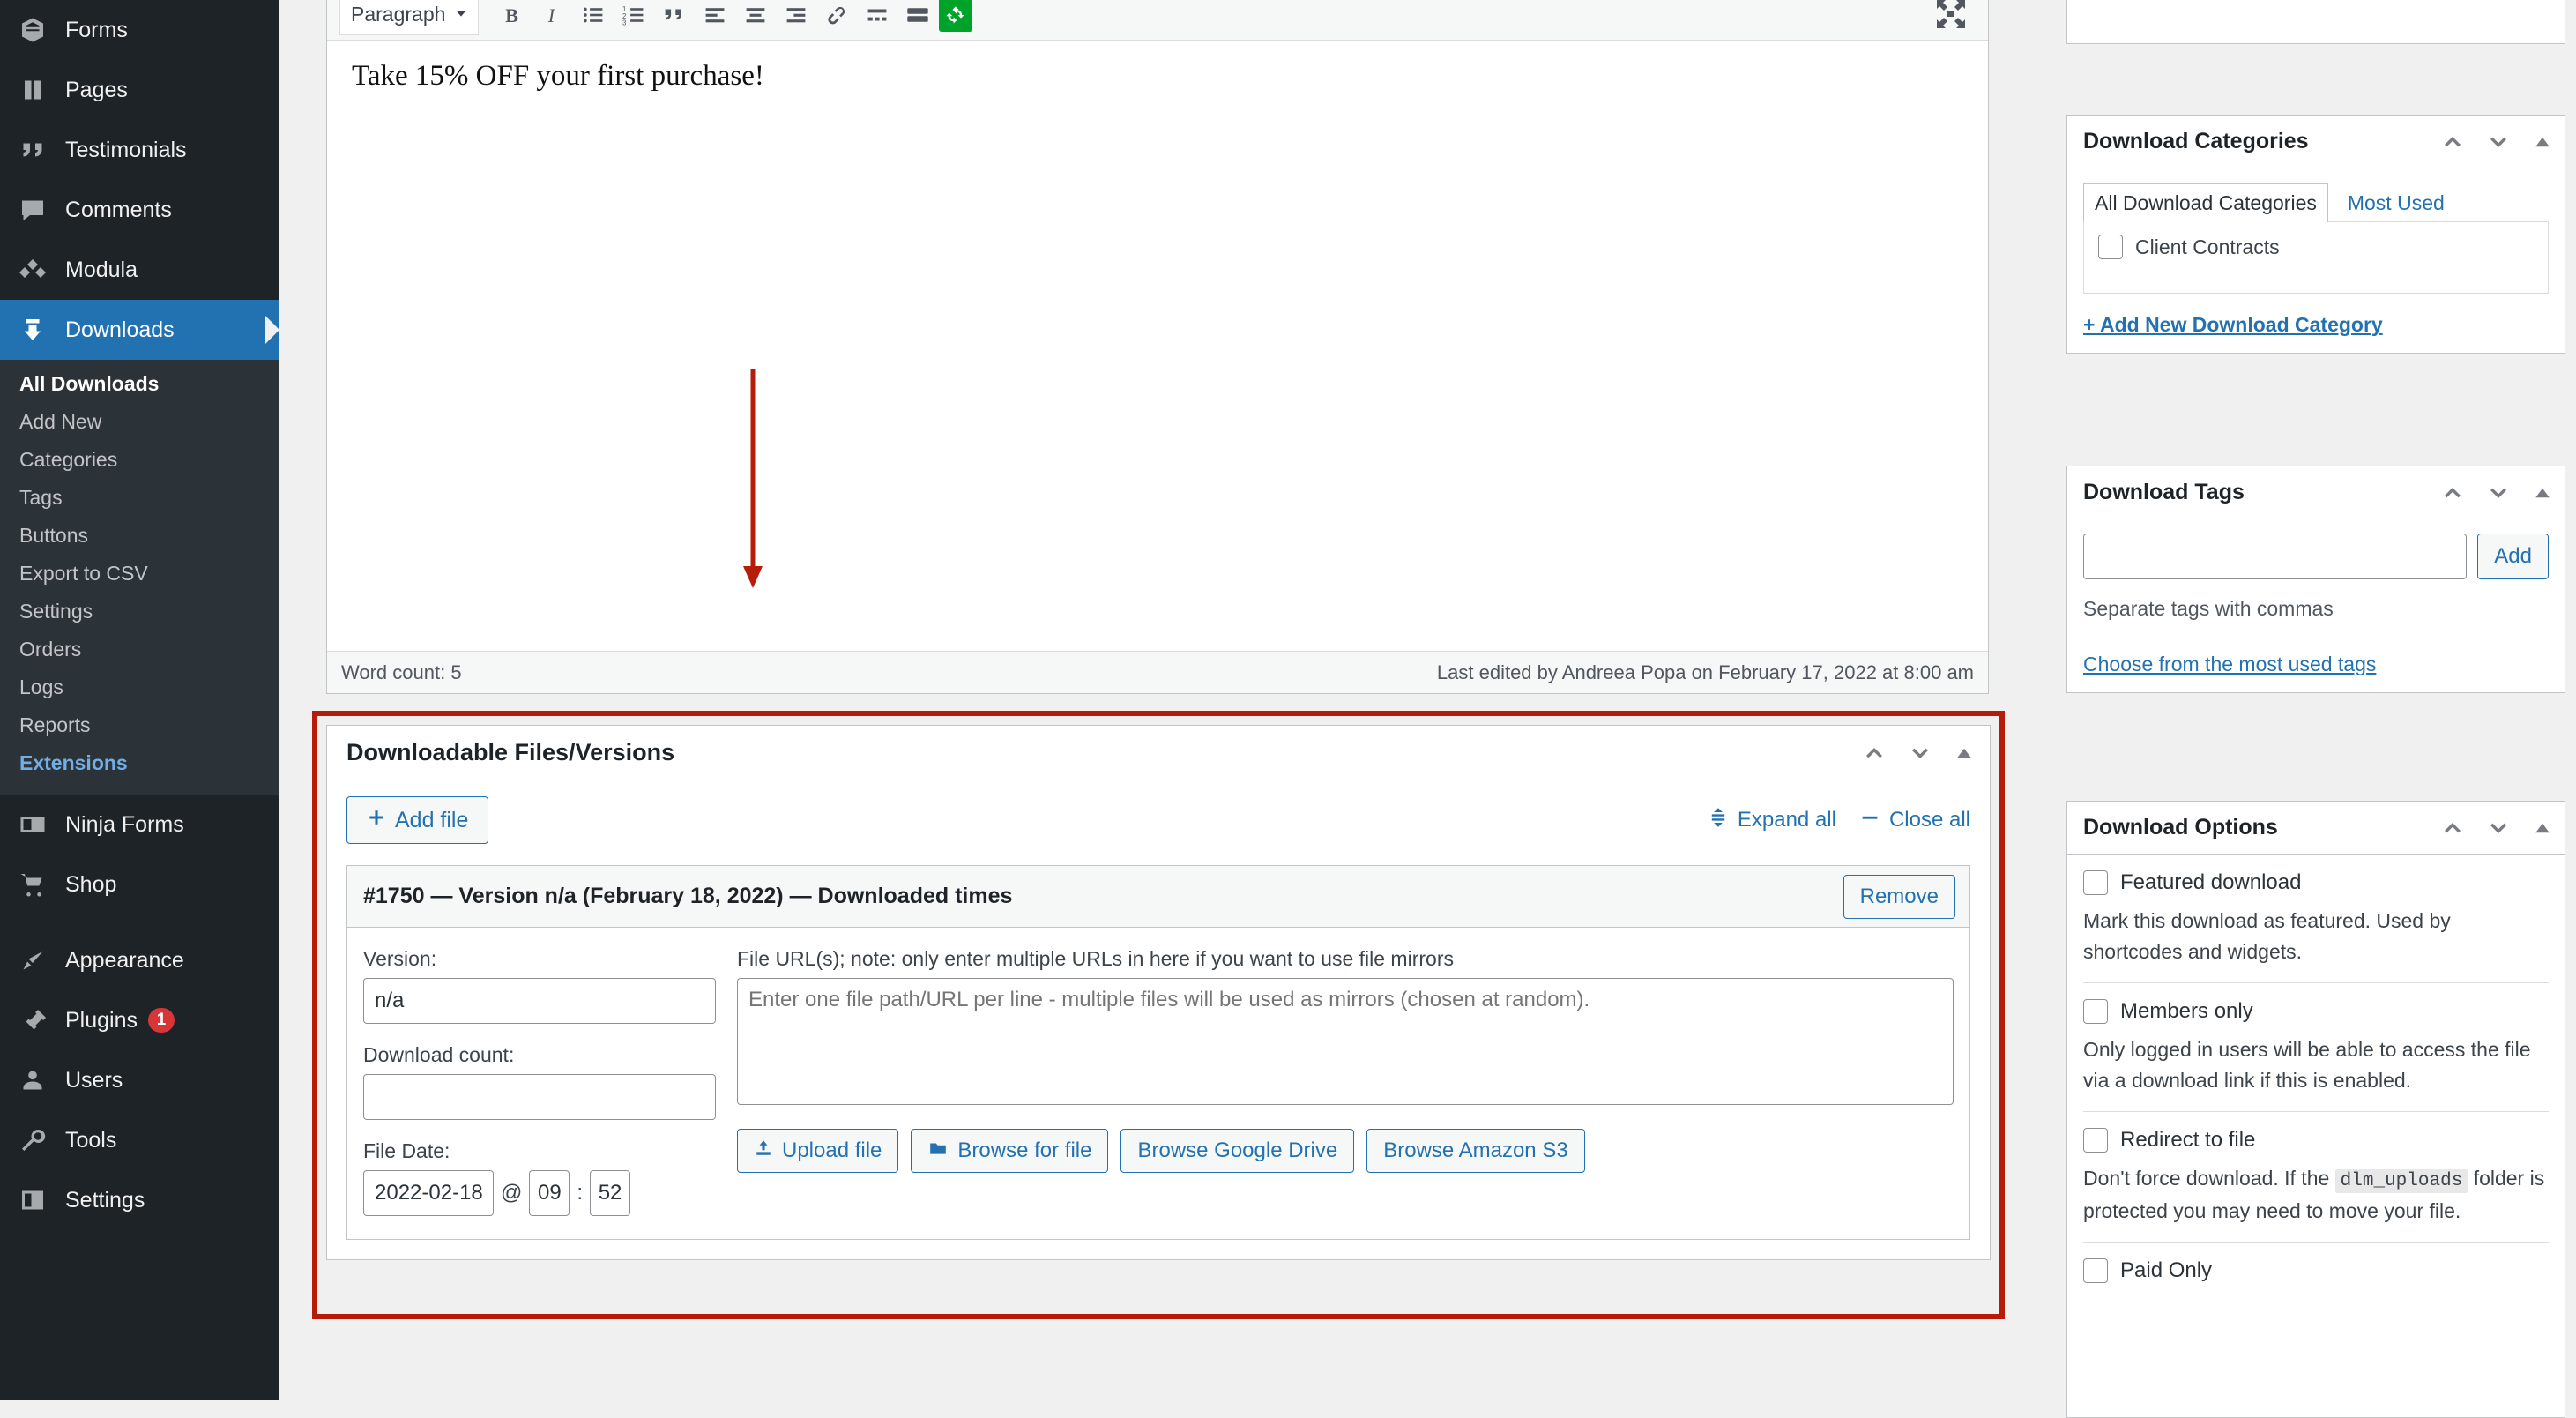 The height and width of the screenshot is (1418, 2576). What do you see at coordinates (139, 90) in the screenshot?
I see `sidebar-item-pages: Pages` at bounding box center [139, 90].